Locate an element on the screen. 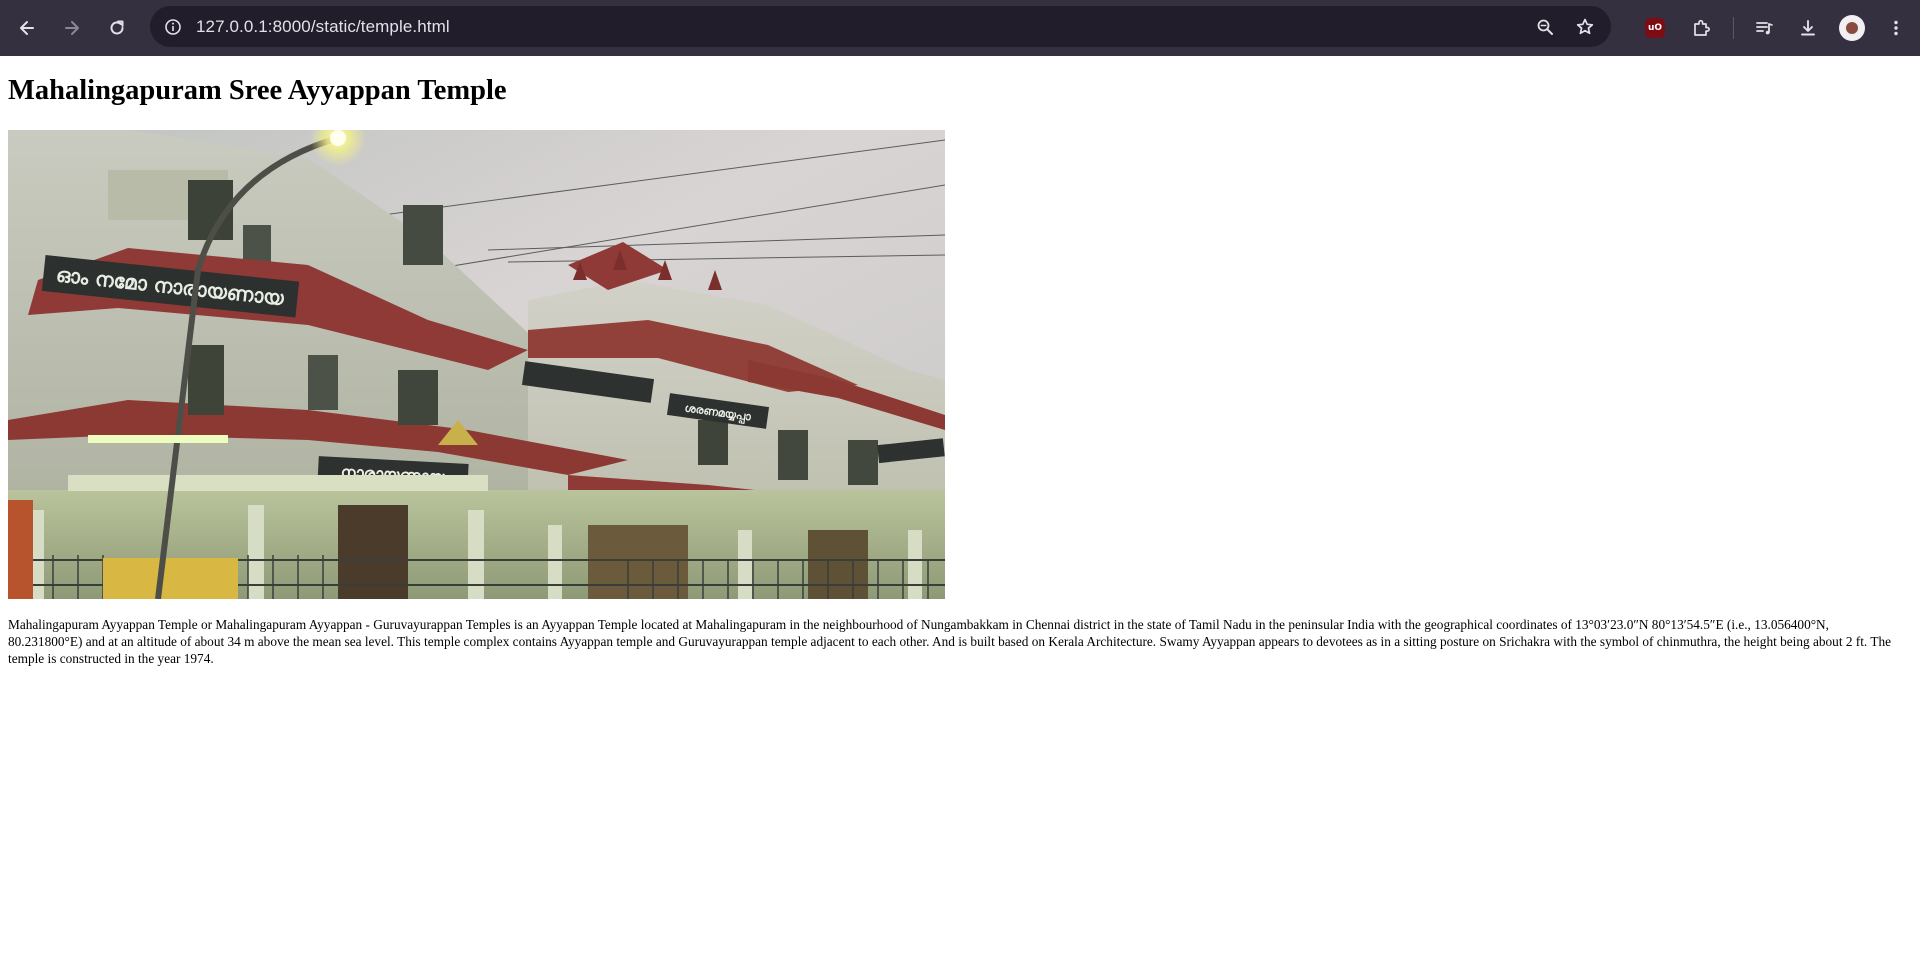 The height and width of the screenshot is (965, 1920). profile-button is located at coordinates (1852, 28).